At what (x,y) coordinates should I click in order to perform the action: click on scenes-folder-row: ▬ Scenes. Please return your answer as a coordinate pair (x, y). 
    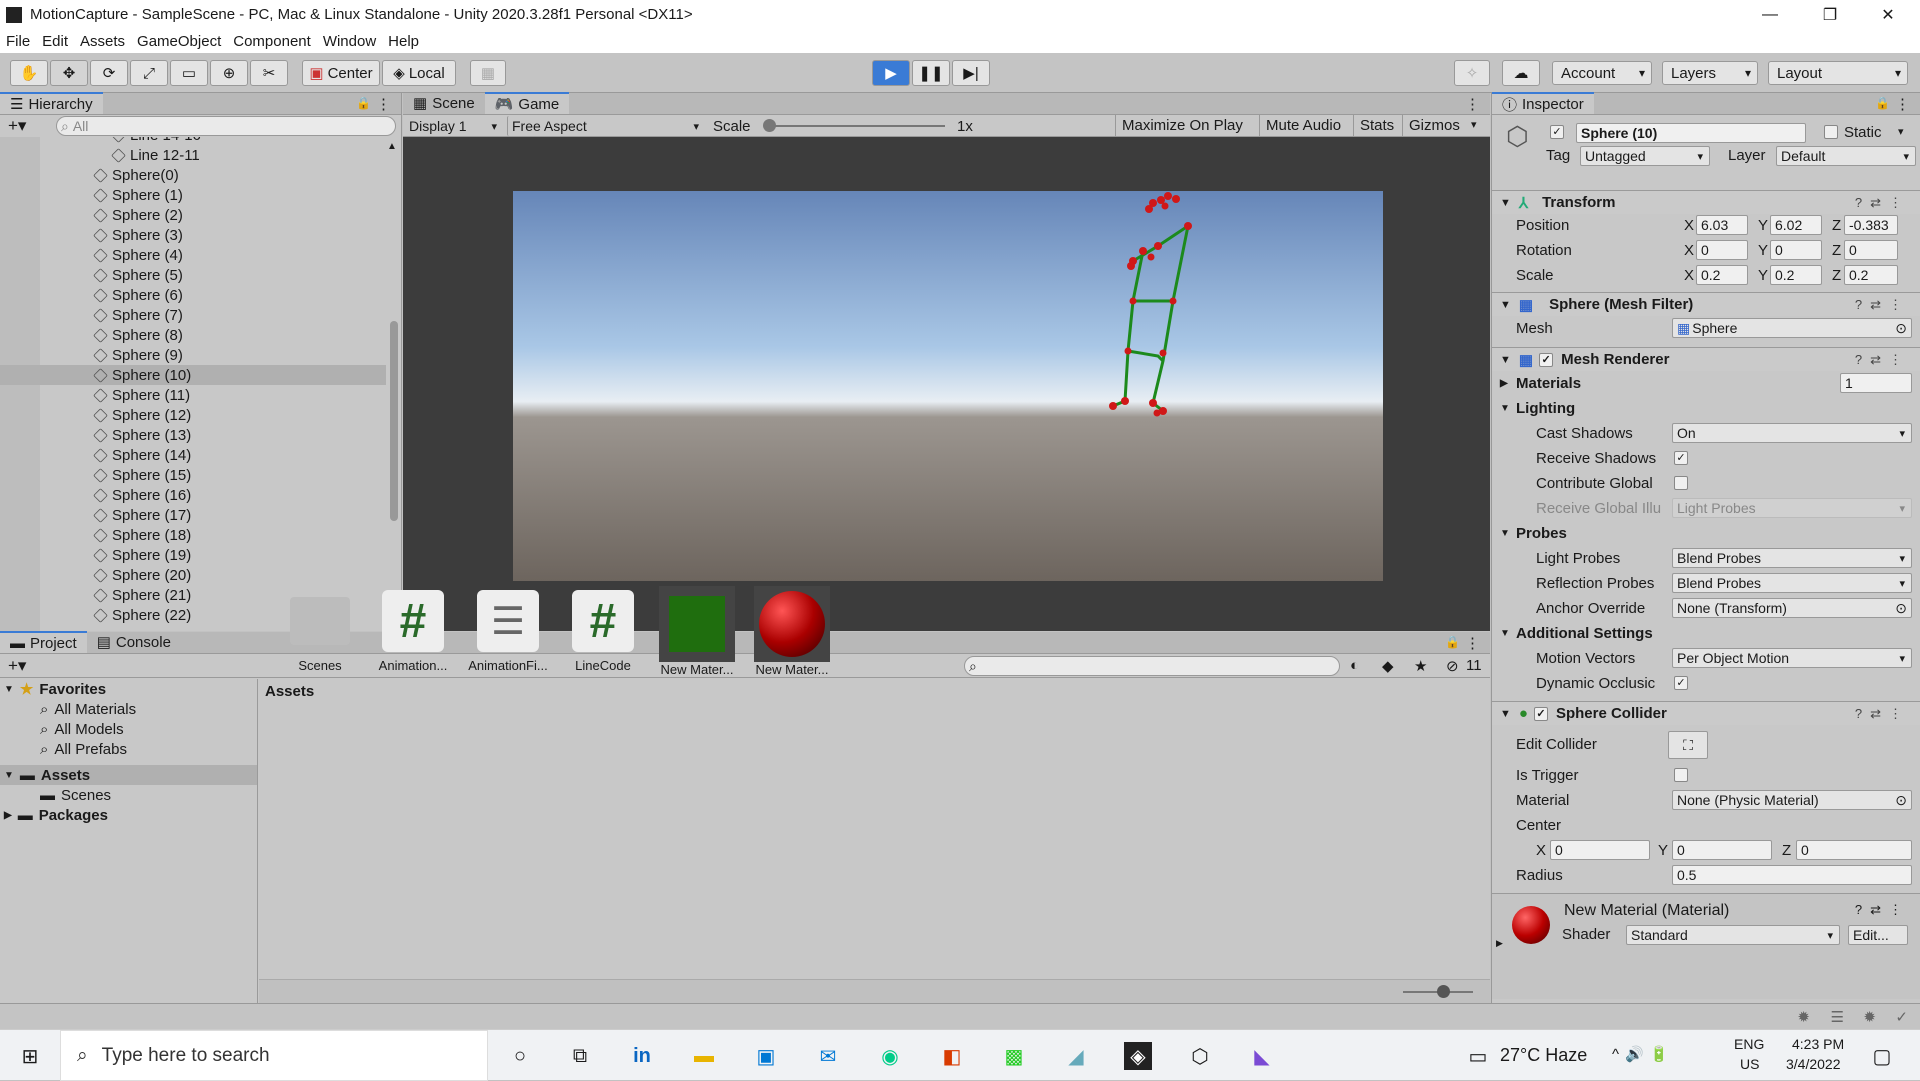
    Looking at the image, I should click on (128, 795).